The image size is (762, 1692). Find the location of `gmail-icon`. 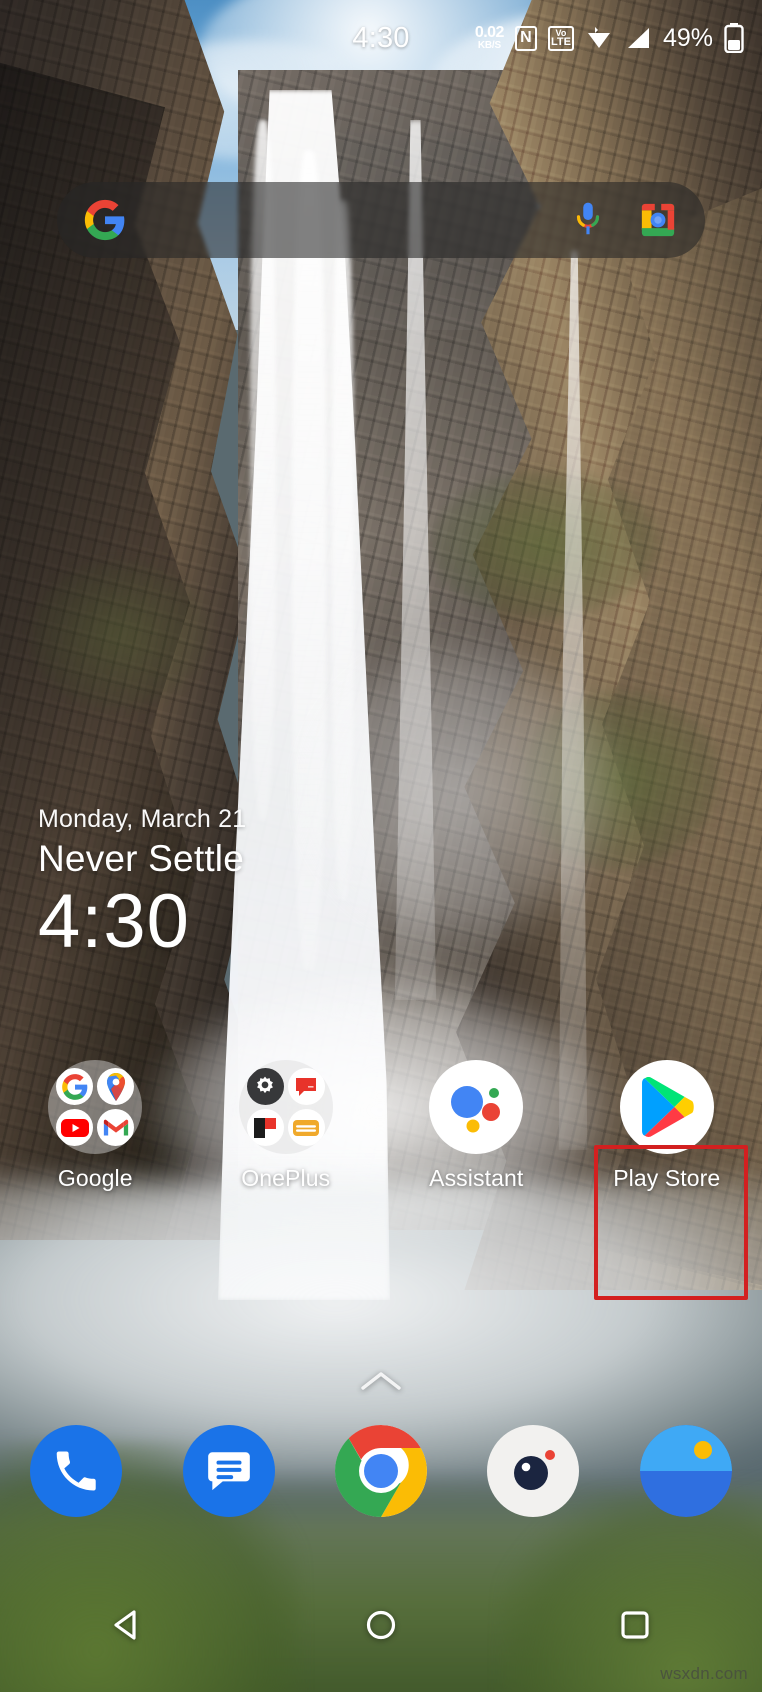

gmail-icon is located at coordinates (116, 1127).